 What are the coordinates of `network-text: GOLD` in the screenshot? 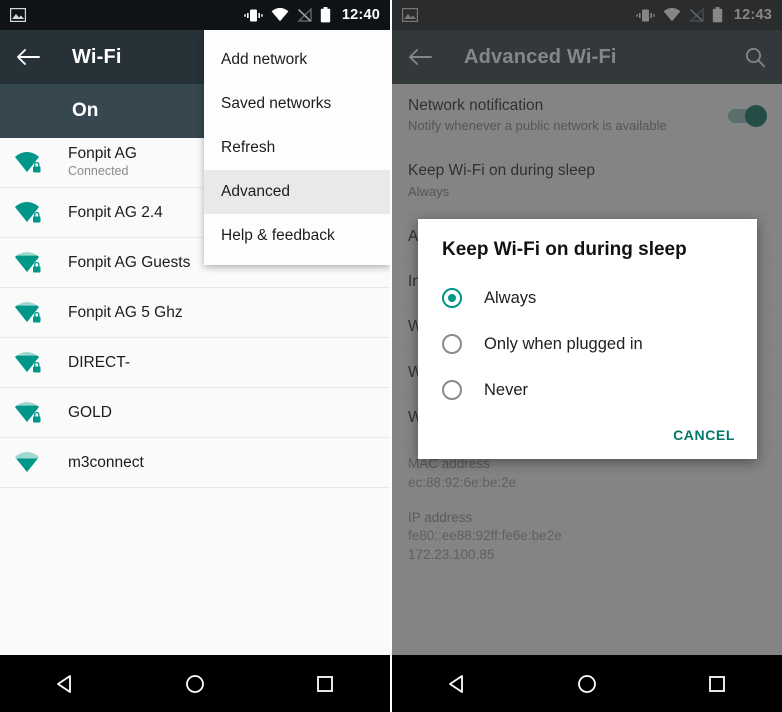 It's located at (90, 413).